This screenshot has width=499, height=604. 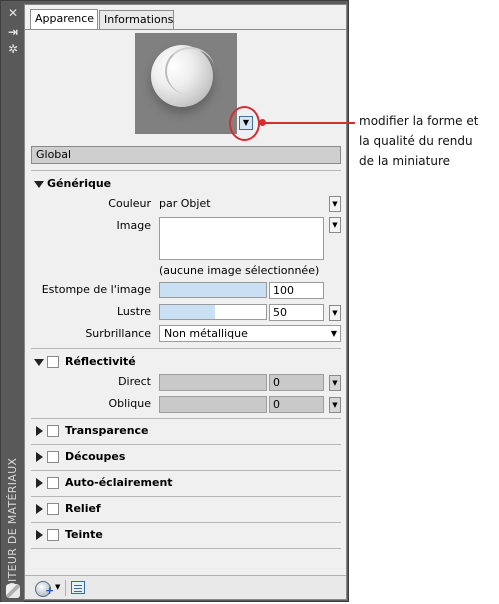 I want to click on tint-checkbox, so click(x=53, y=535).